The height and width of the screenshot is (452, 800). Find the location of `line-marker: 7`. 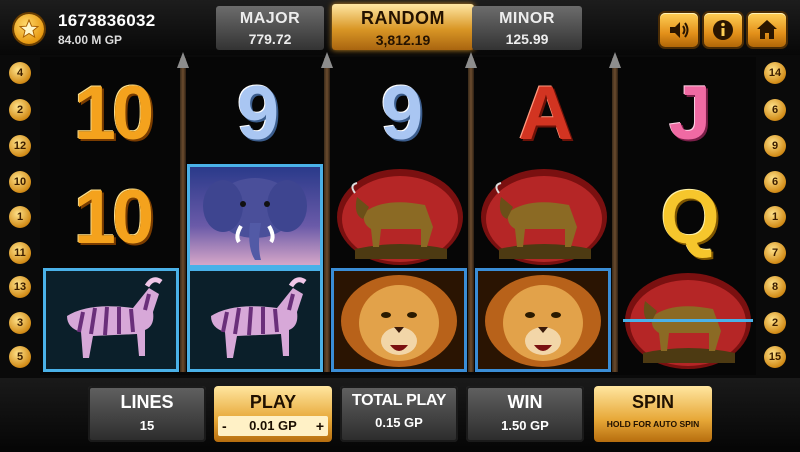

line-marker: 7 is located at coordinates (775, 253).